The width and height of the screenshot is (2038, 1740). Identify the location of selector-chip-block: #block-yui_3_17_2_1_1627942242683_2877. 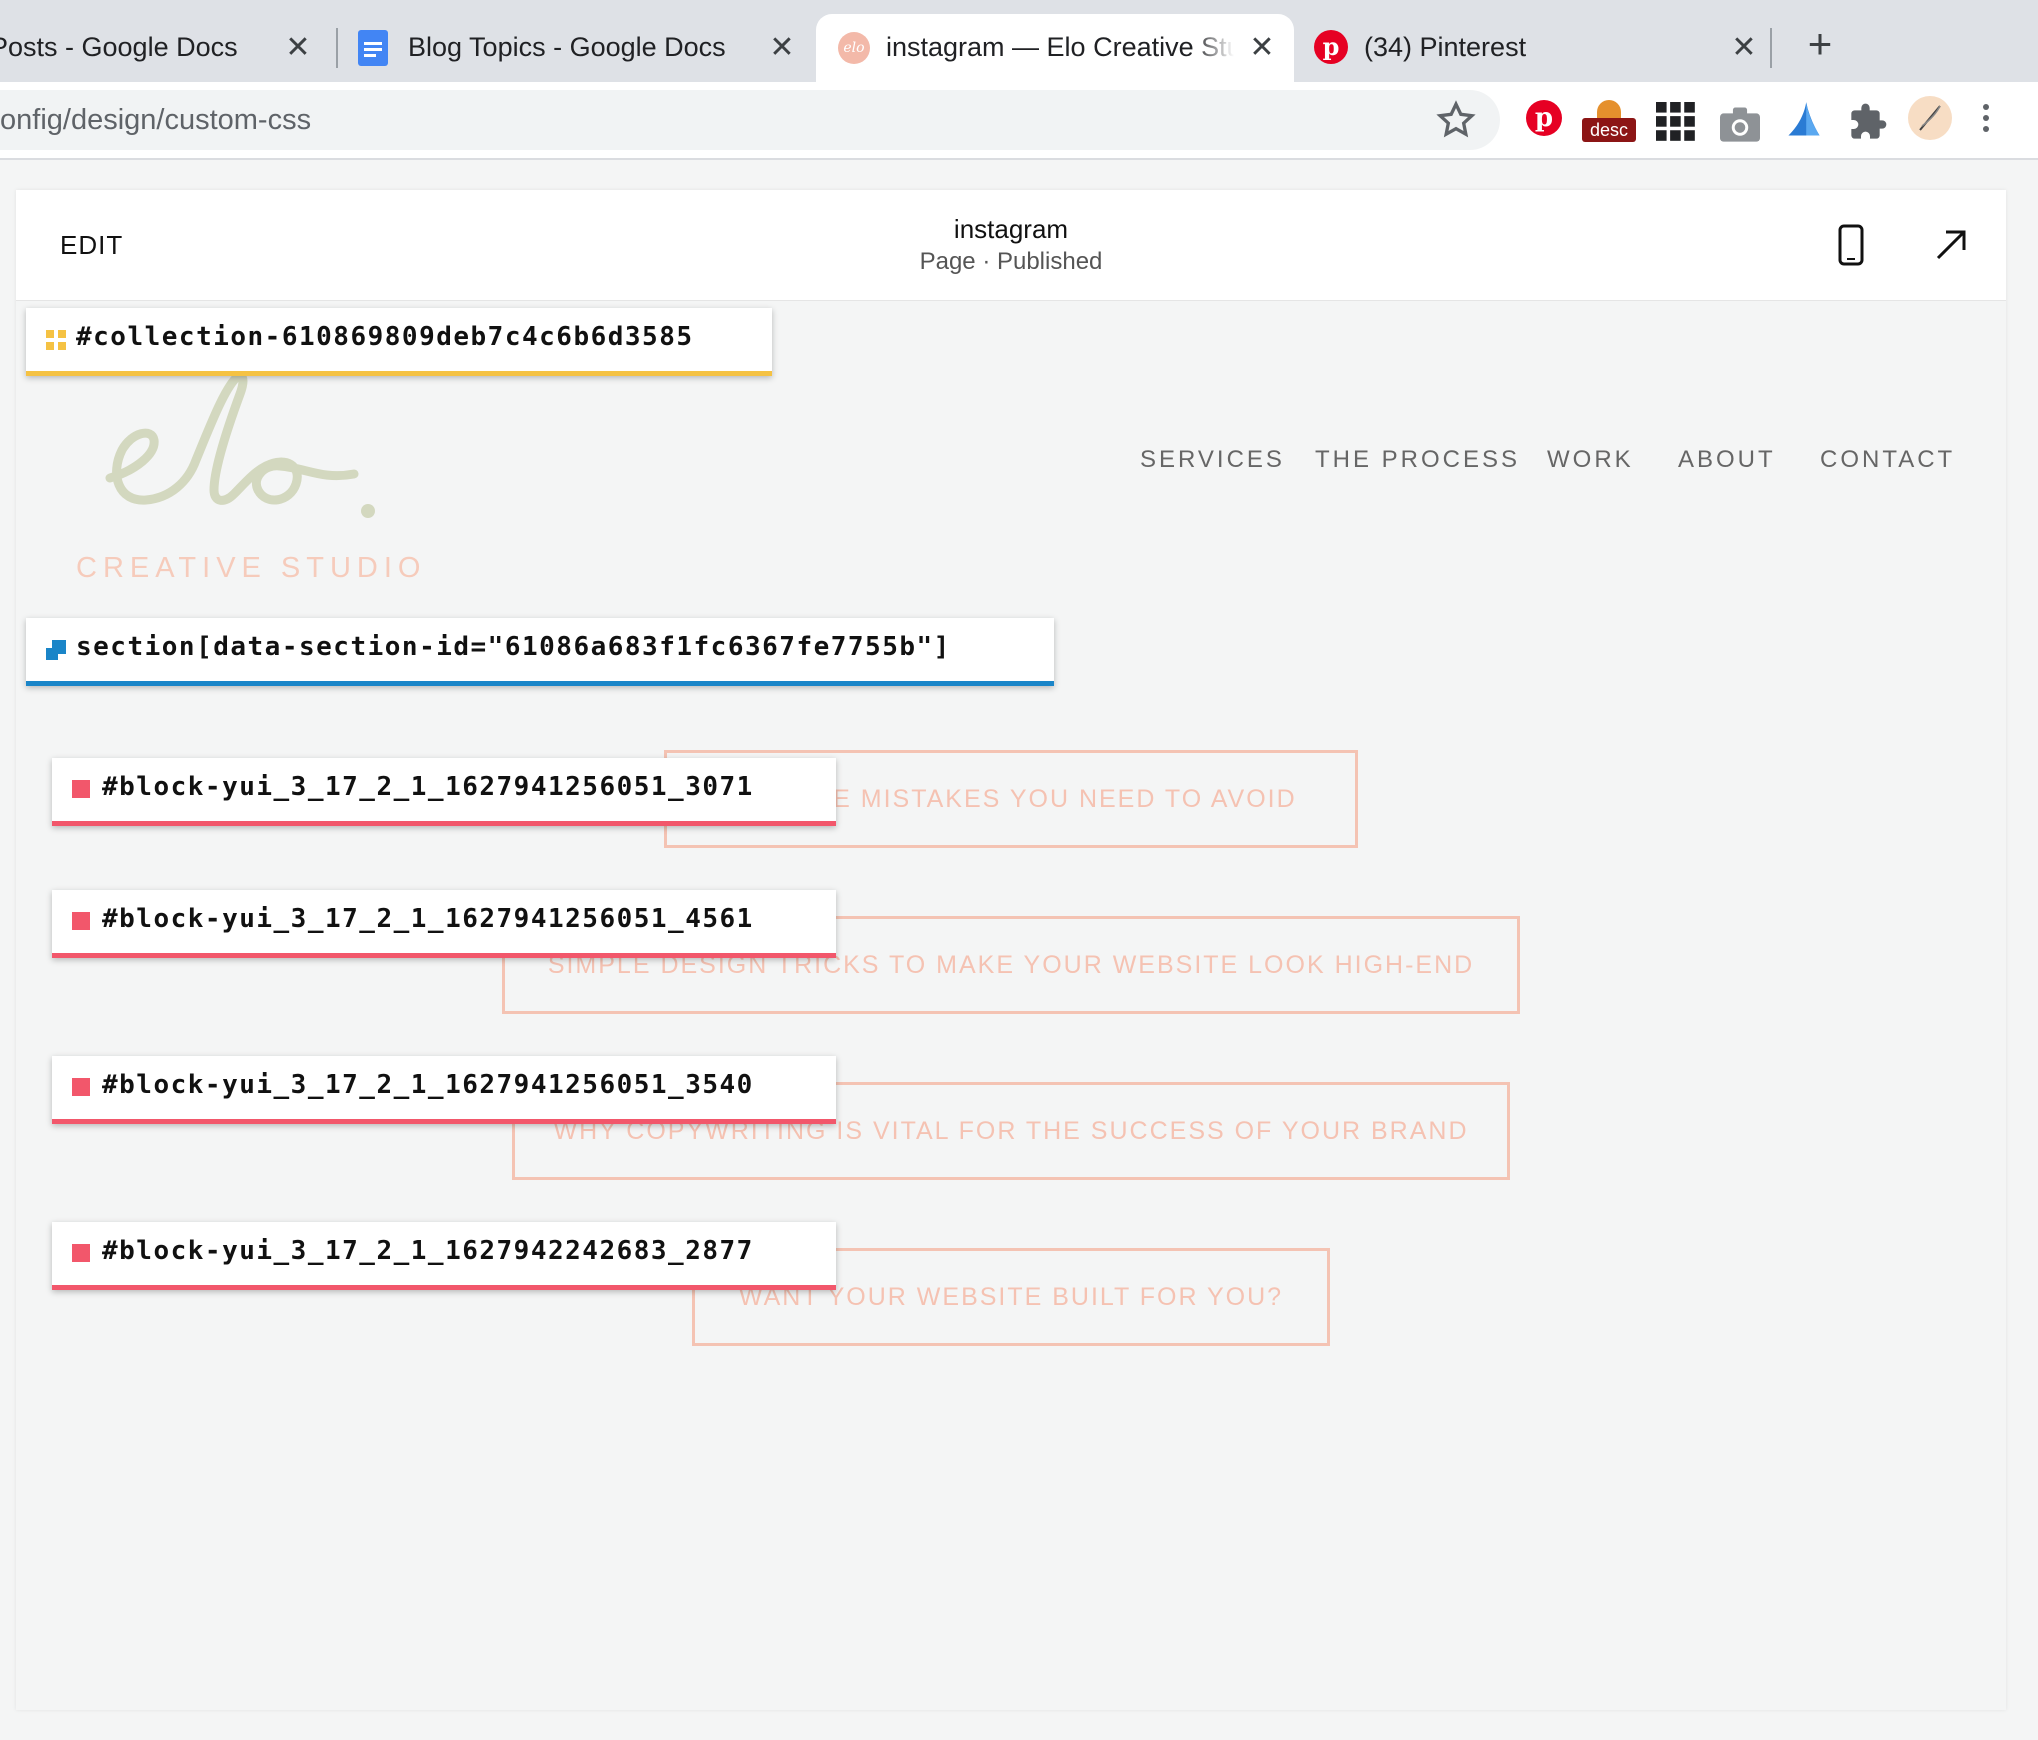
(444, 1256).